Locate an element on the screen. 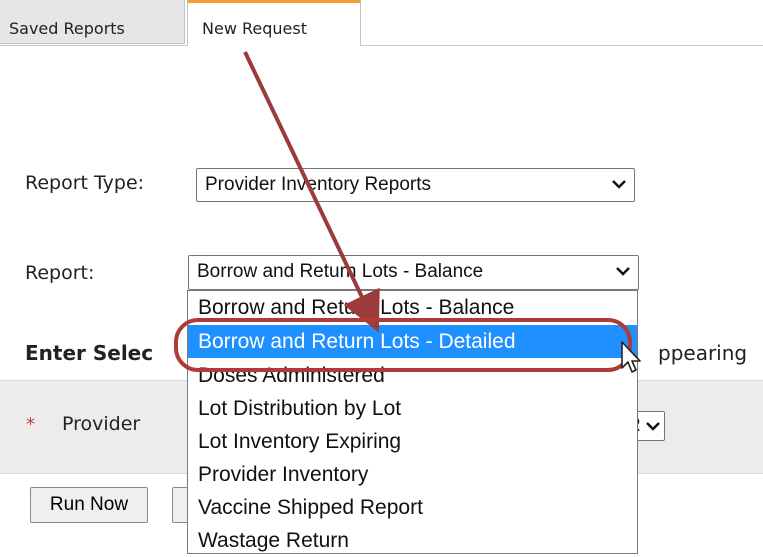  tab-bar: Saved Reports New Request is located at coordinates (381, 23).